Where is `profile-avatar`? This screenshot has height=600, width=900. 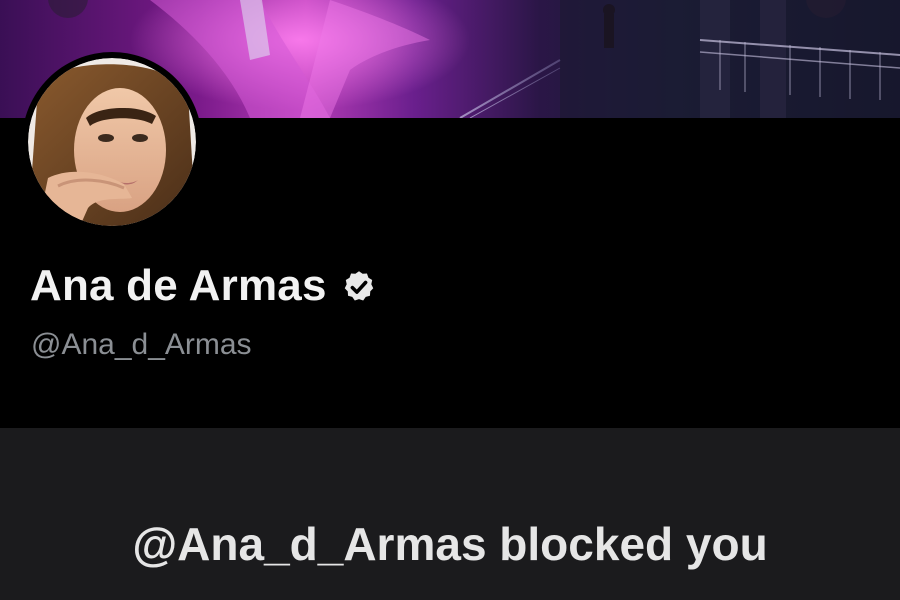 profile-avatar is located at coordinates (112, 142).